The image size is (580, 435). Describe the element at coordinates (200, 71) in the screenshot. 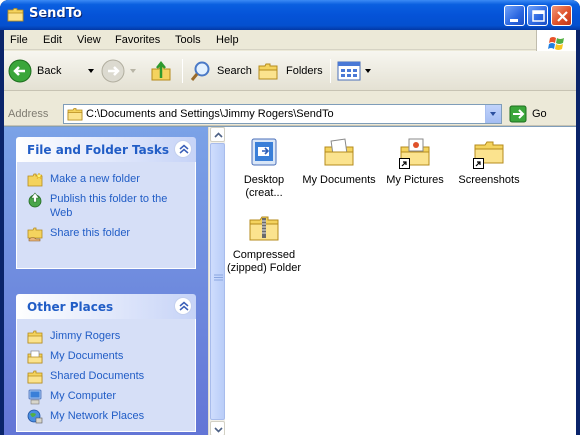

I see `search-icon` at that location.